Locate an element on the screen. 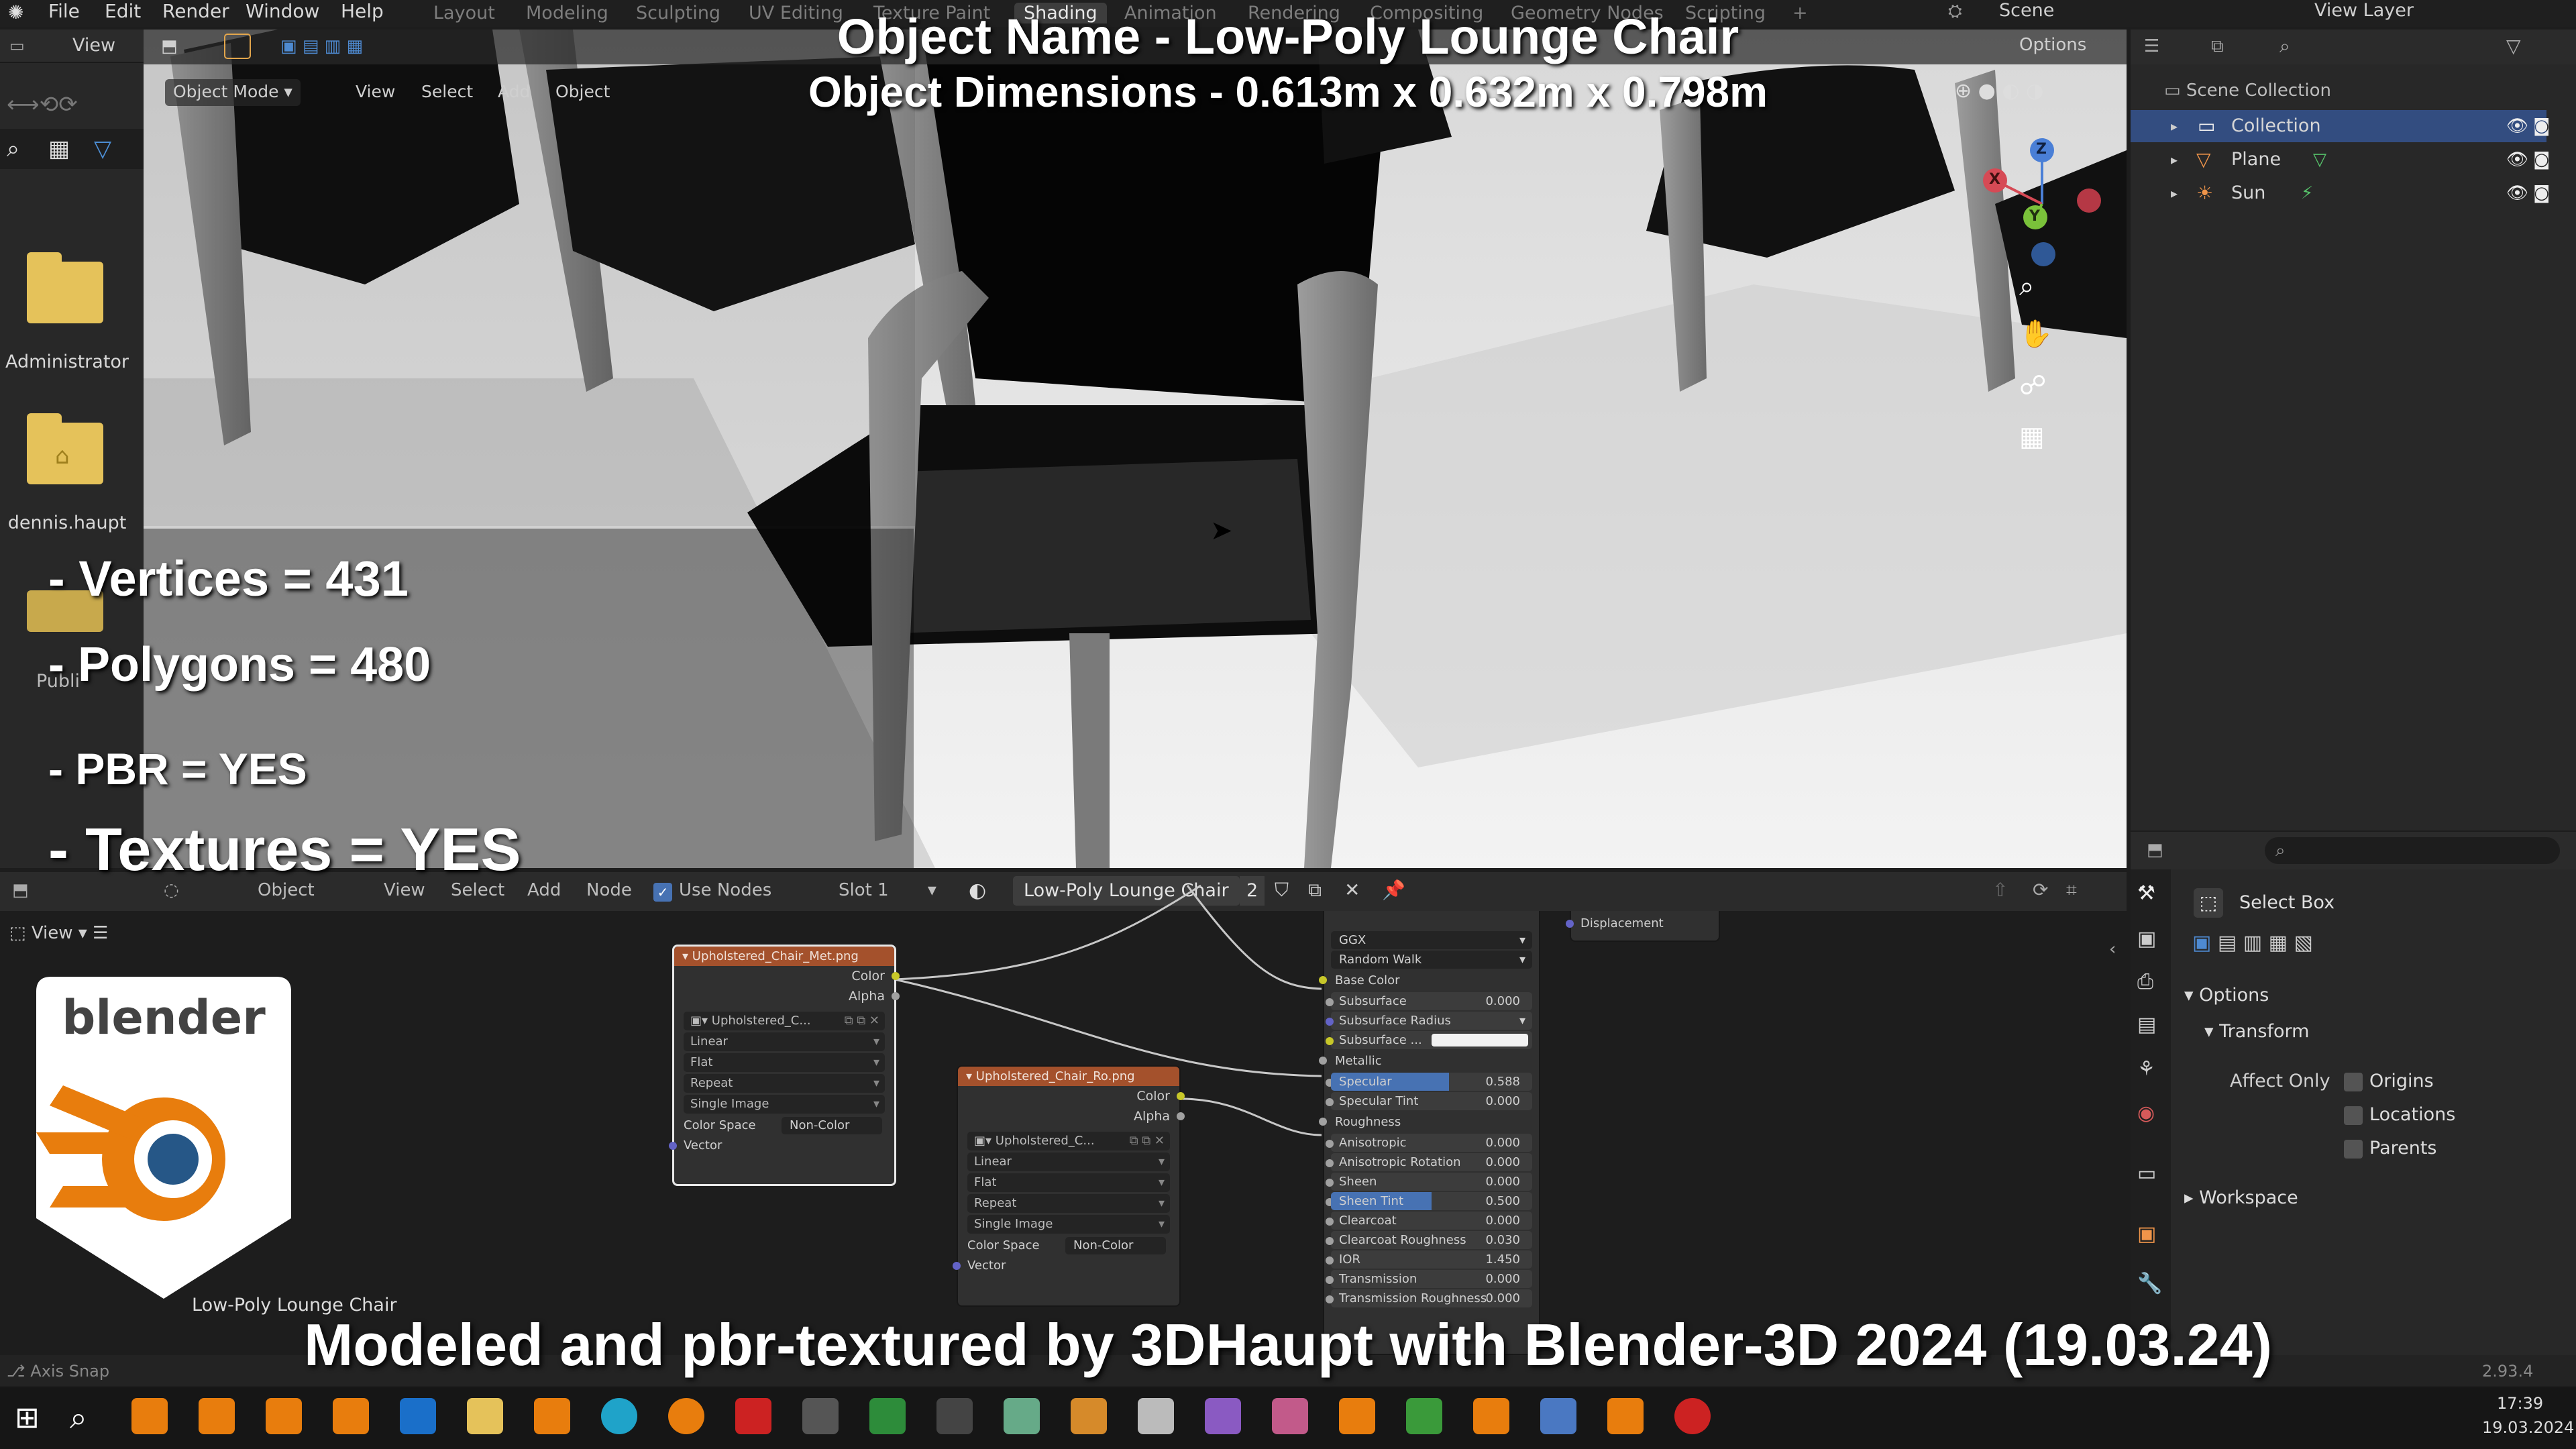 The image size is (2576, 1449). transform-section: ▾ Transform is located at coordinates (2256, 1031).